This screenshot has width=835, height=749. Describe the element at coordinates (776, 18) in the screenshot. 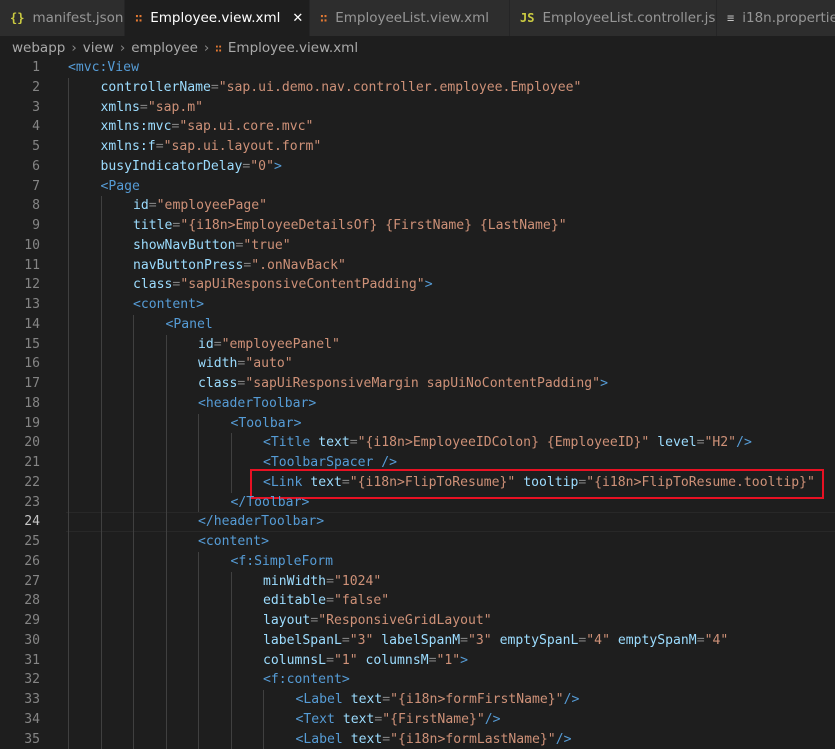

I see `tab-i18n-properties: ≡i18n.properties` at that location.